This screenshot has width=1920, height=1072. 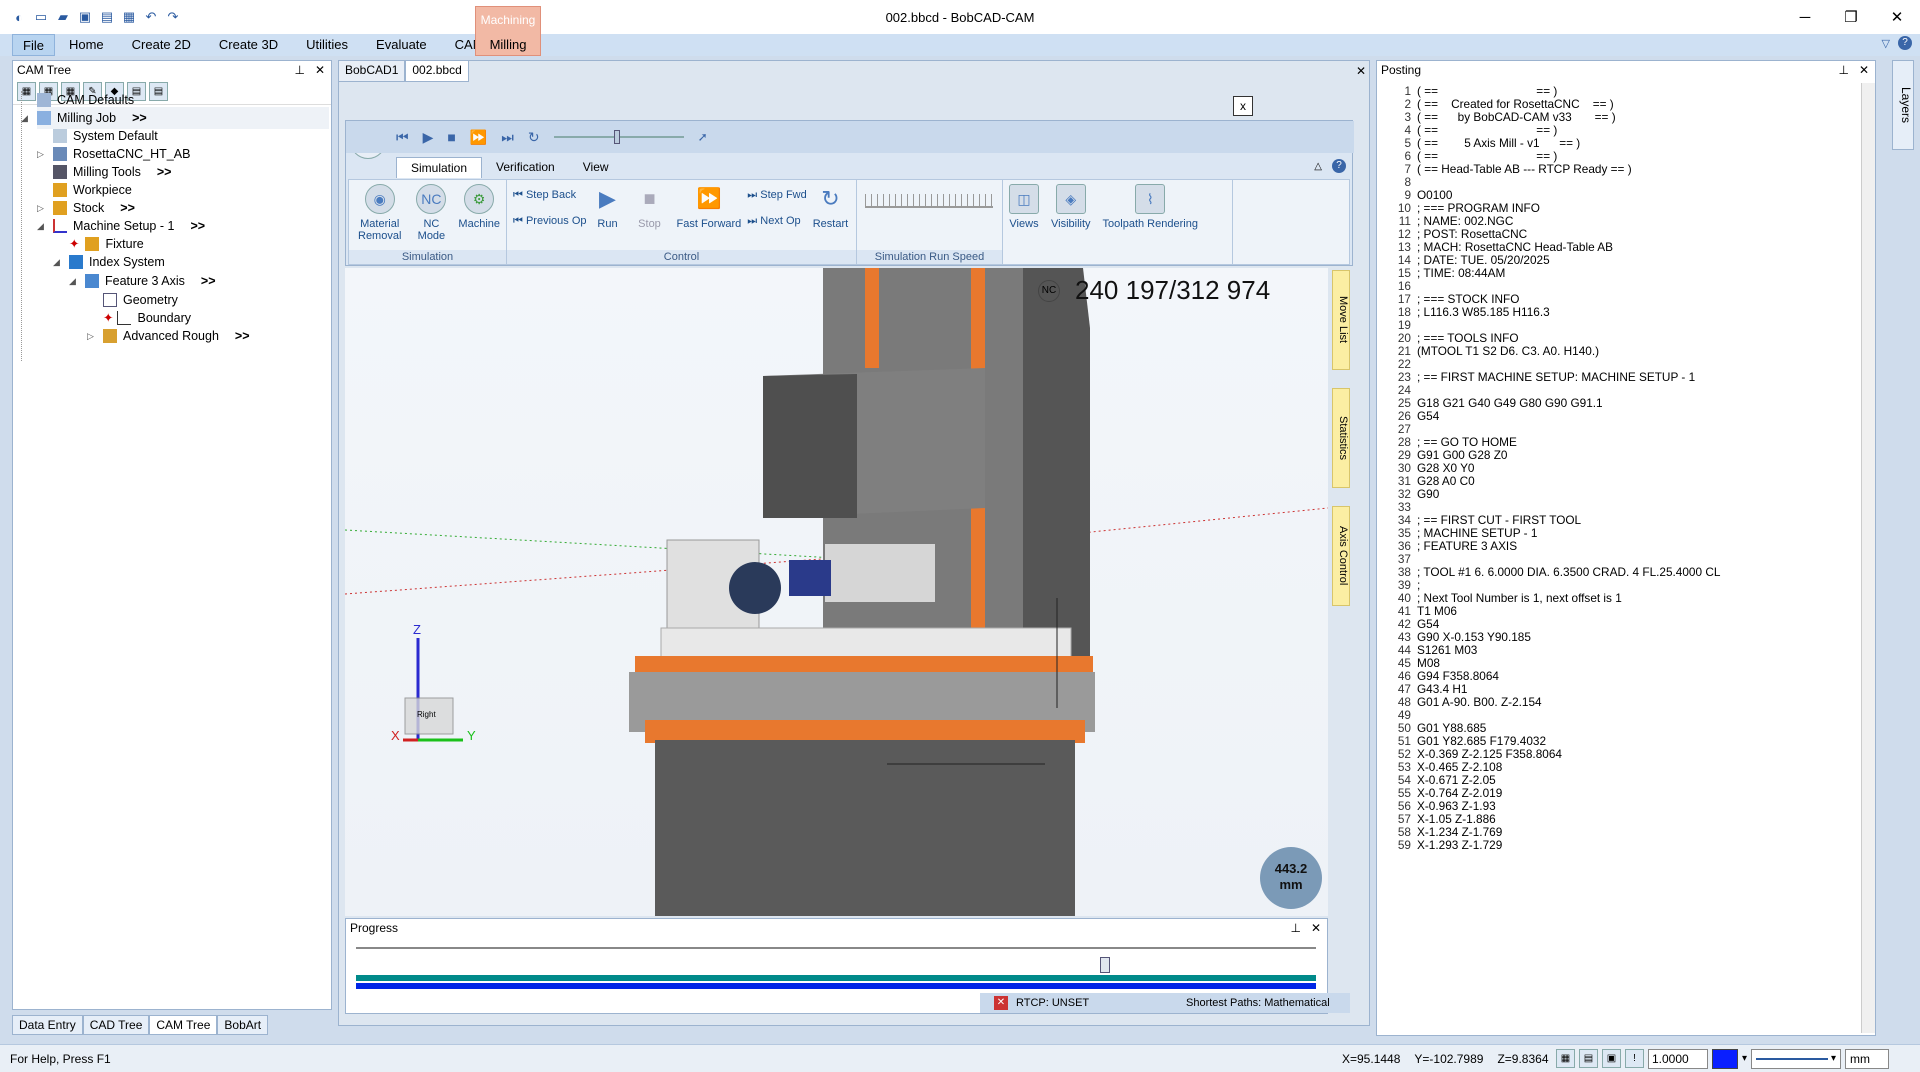 What do you see at coordinates (478, 137) in the screenshot?
I see `fast-forward-small-icon: ⏩` at bounding box center [478, 137].